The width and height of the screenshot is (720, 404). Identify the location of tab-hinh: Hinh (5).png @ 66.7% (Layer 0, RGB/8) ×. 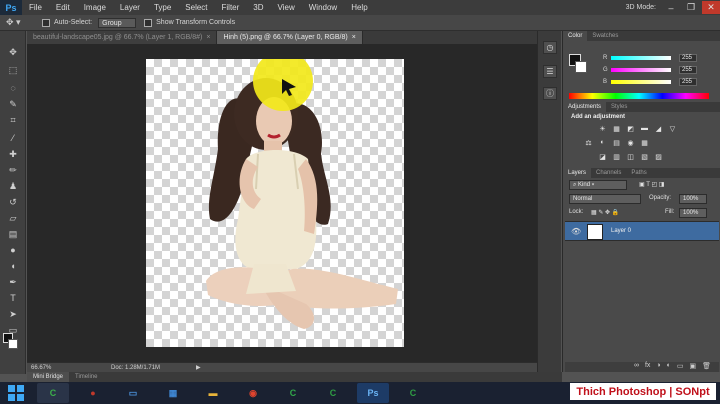
(290, 37).